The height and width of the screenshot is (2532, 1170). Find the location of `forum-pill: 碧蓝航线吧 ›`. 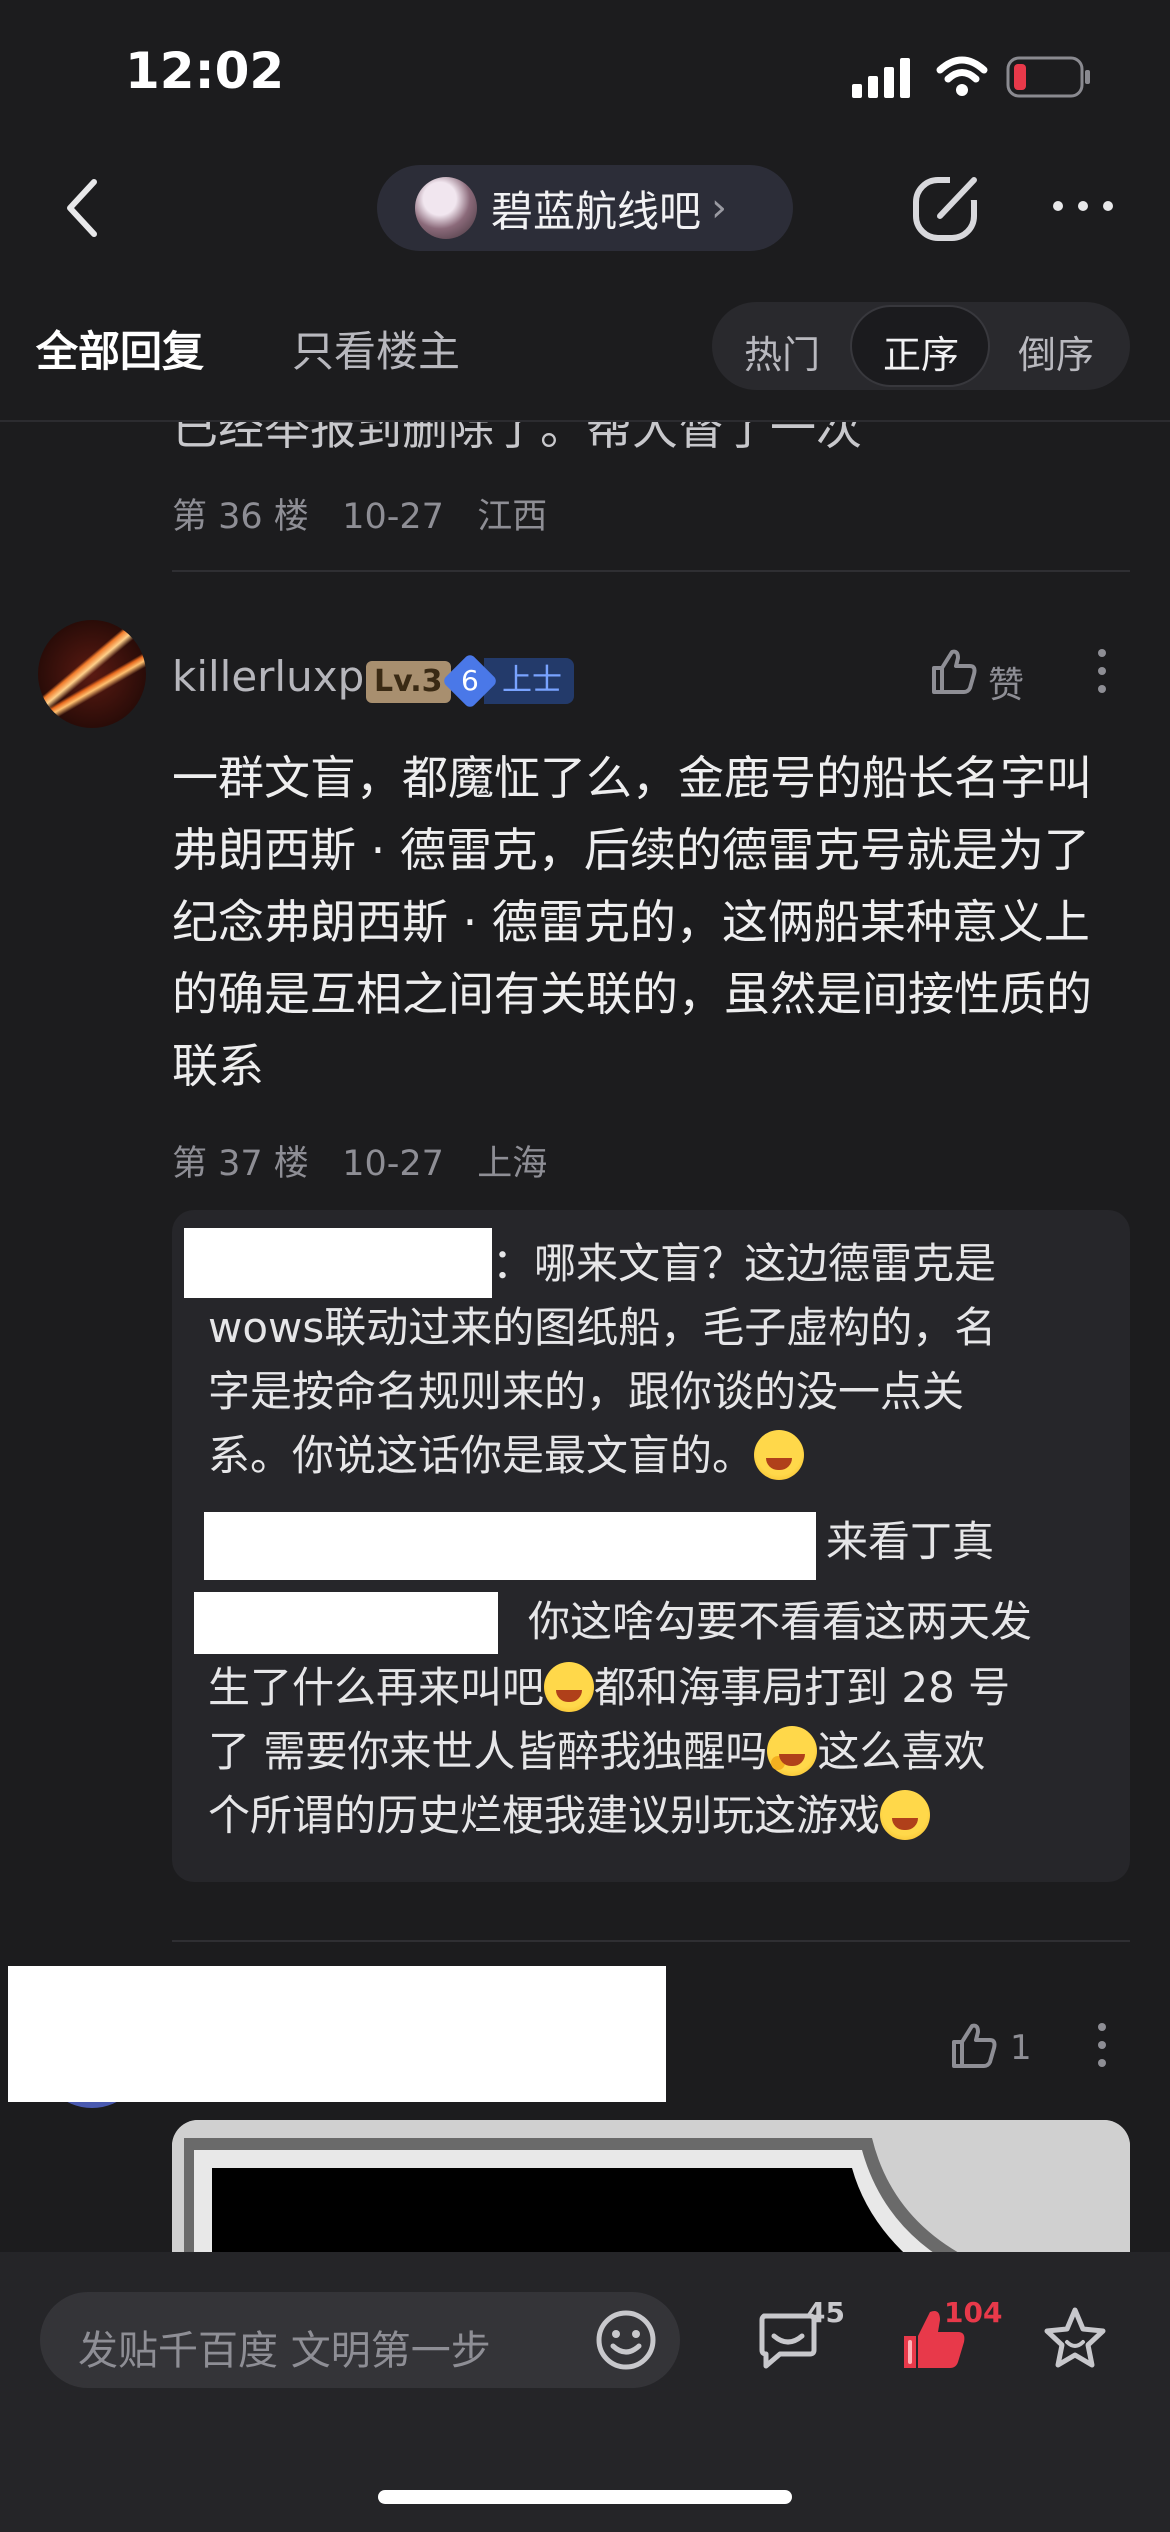

forum-pill: 碧蓝航线吧 › is located at coordinates (585, 208).